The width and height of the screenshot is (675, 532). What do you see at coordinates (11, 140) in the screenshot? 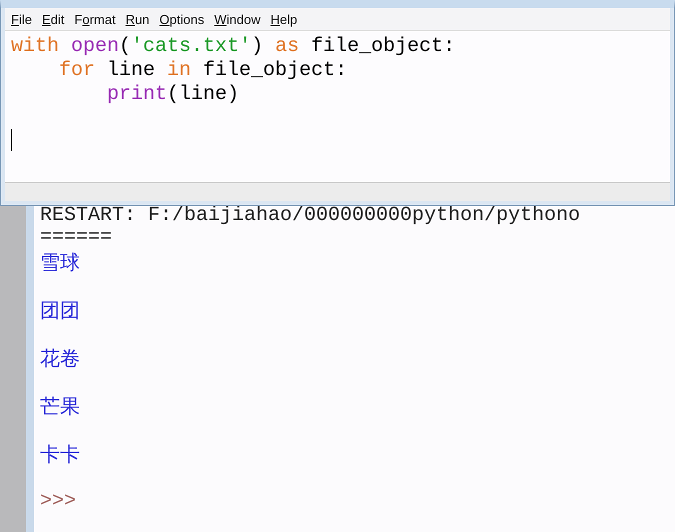
I see `text-cursor` at bounding box center [11, 140].